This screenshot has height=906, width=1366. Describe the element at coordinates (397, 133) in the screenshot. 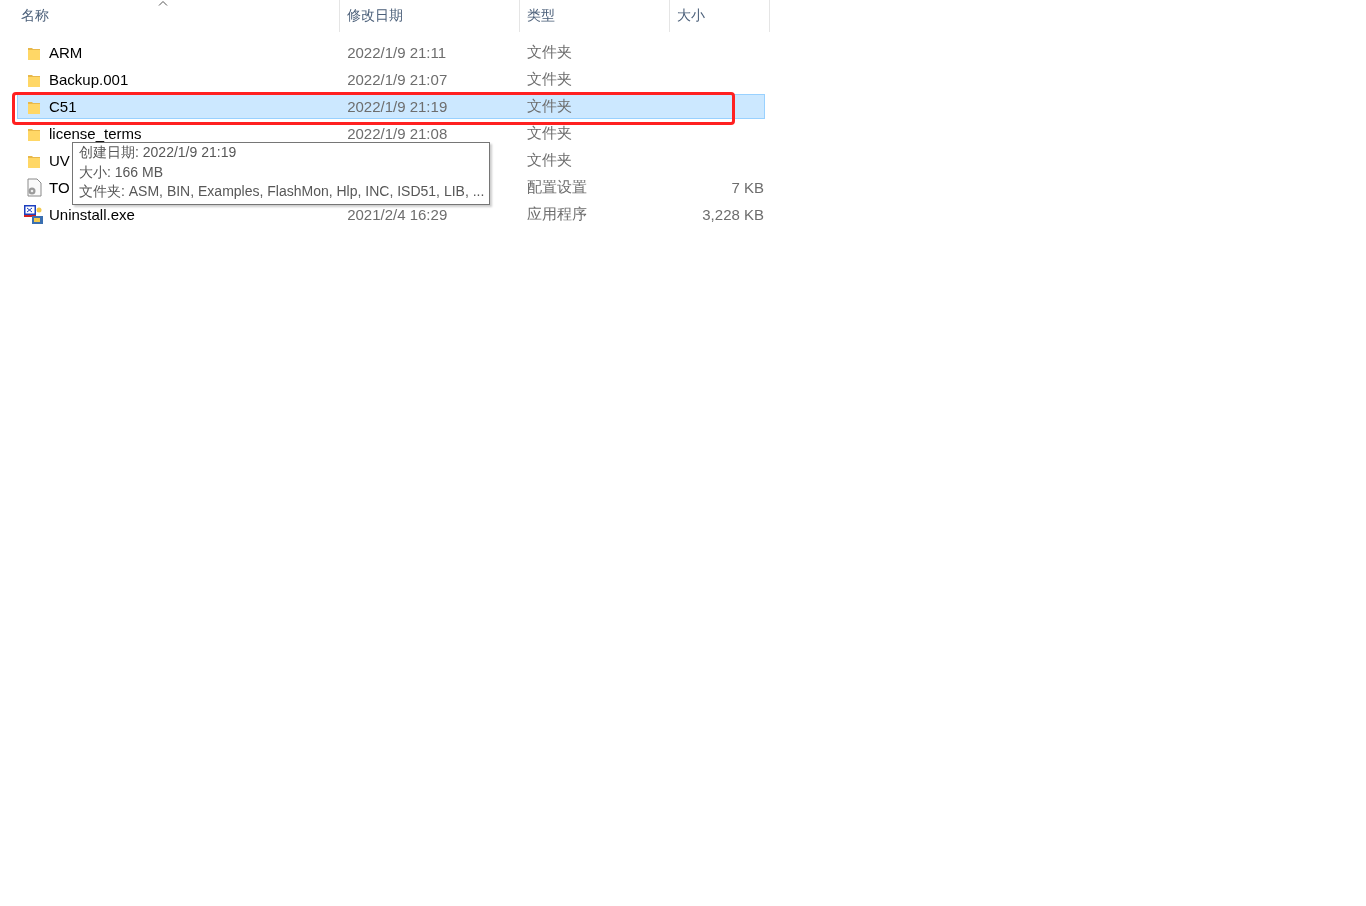

I see `modified-date: 2022/1/9 21:08` at that location.